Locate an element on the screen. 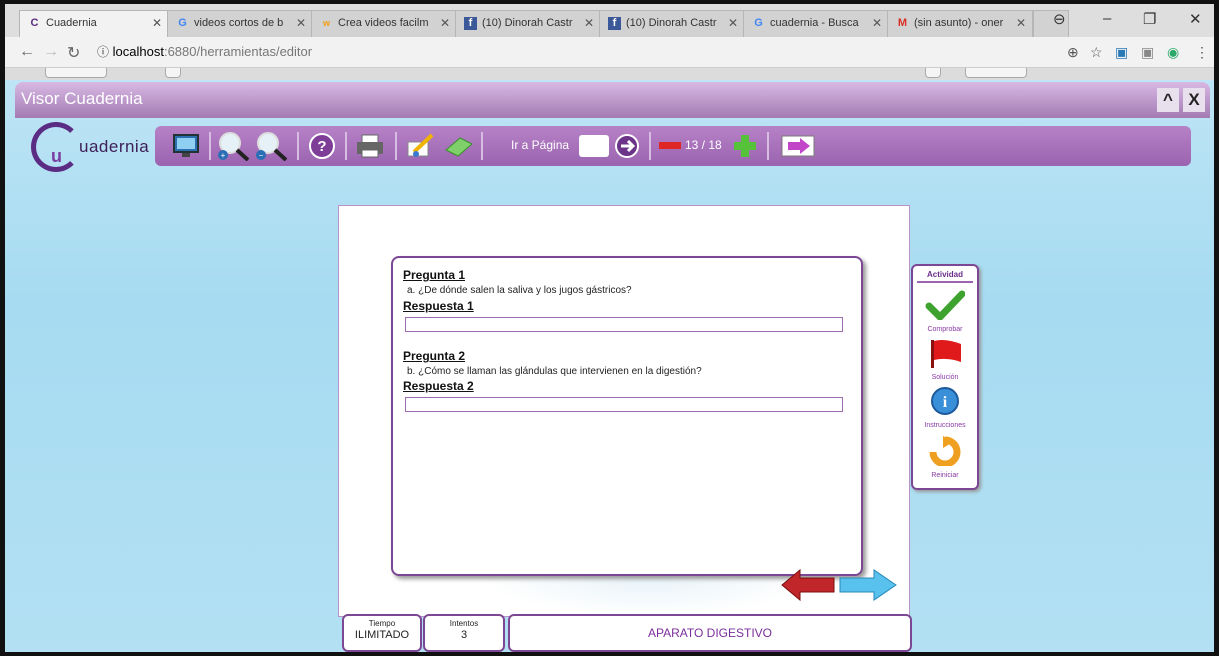  close-viewer-icon: X is located at coordinates (1194, 100).